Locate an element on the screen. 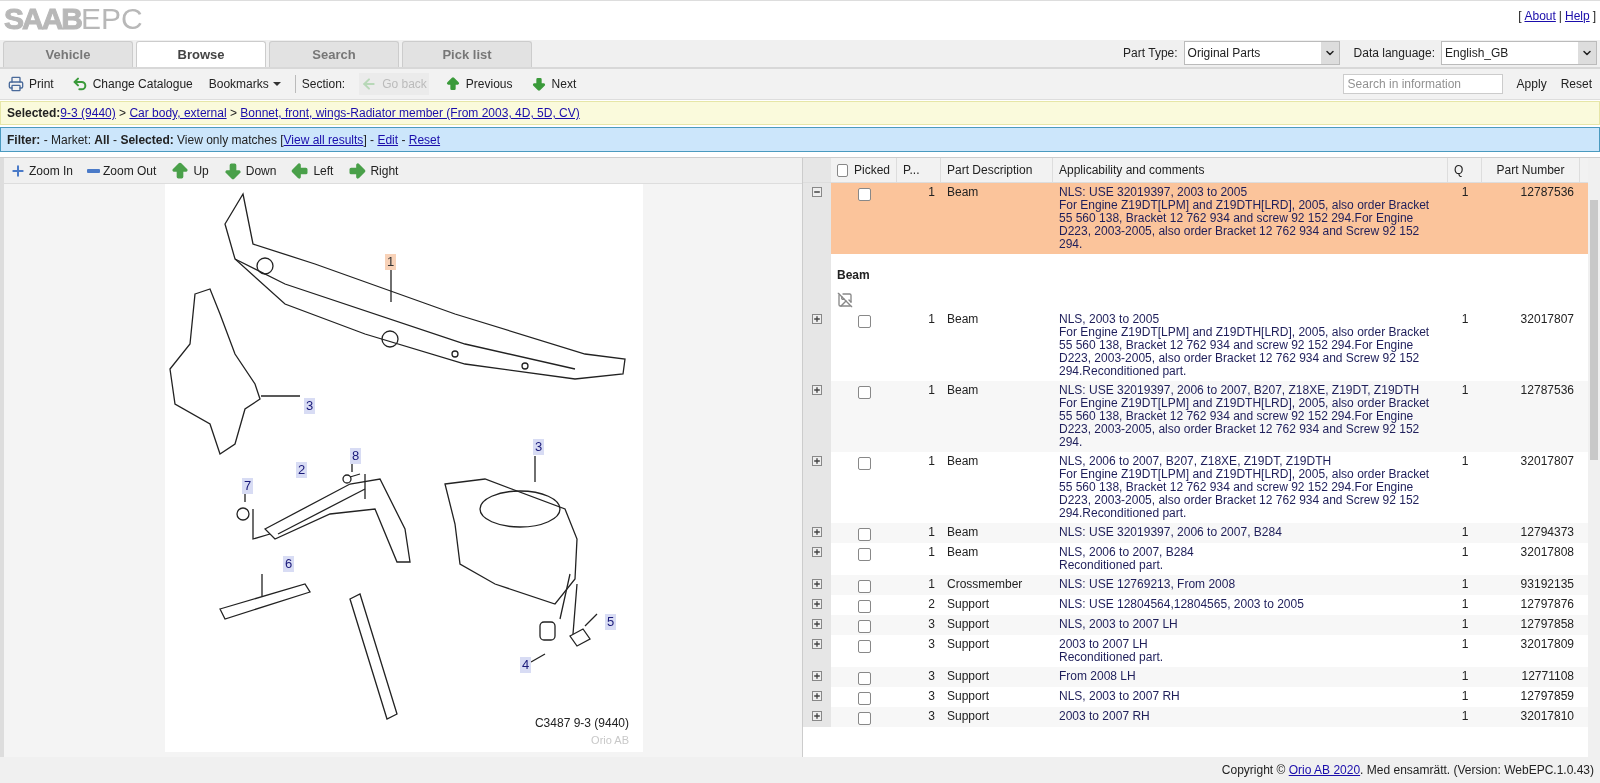 The image size is (1600, 783). view-tool-button: Zoom Out is located at coordinates (122, 170).